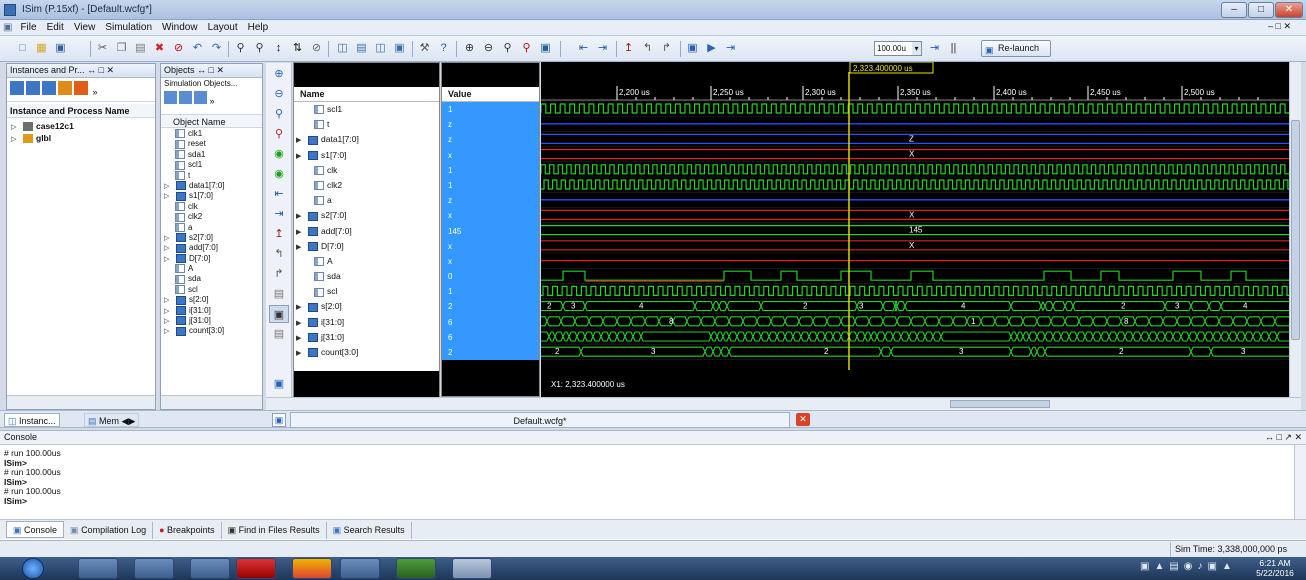  Describe the element at coordinates (279, 420) in the screenshot. I see `wcfg-tab-icon: ▣` at that location.